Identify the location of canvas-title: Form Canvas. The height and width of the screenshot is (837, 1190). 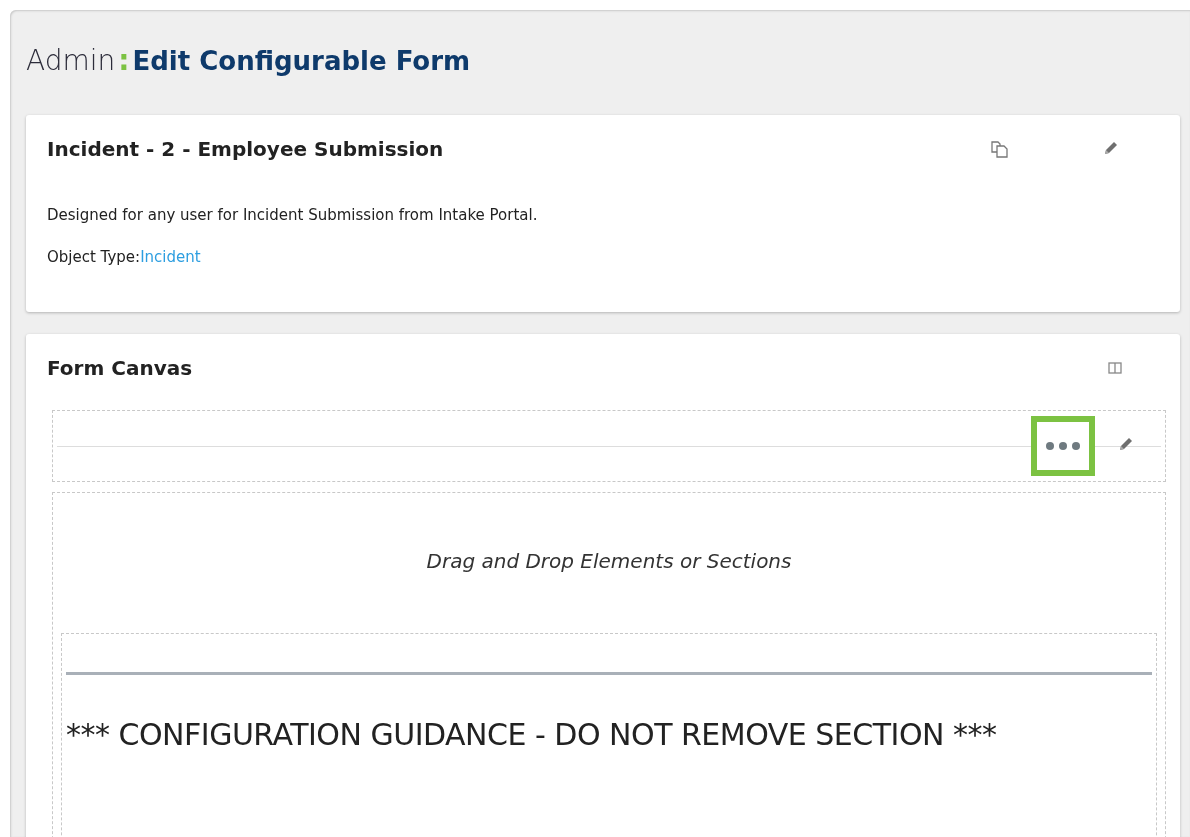
(120, 368).